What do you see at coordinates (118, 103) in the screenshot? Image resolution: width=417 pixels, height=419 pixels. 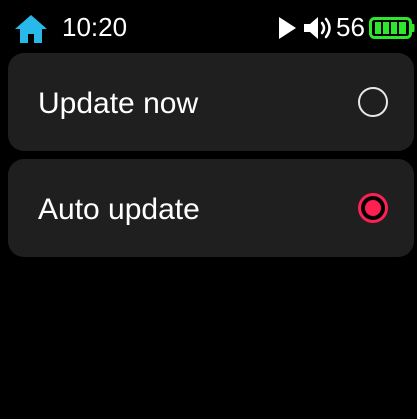 I see `option-label: Update now` at bounding box center [118, 103].